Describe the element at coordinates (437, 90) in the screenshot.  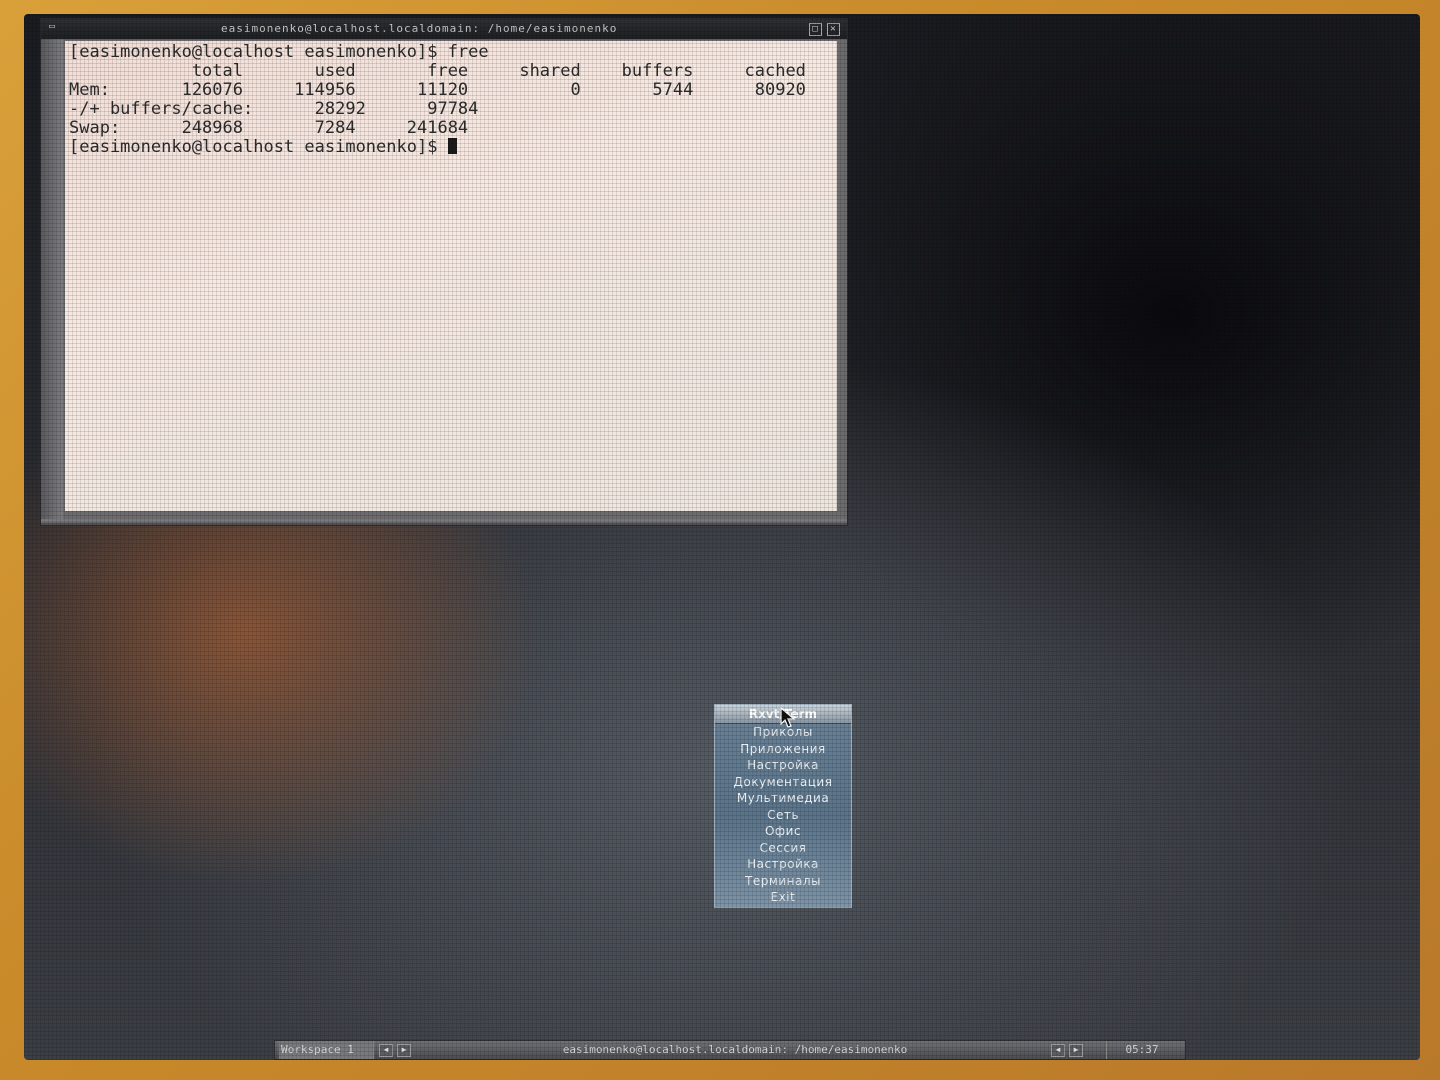
I see `terminal-line: Mem: 126076 114956 11120 0 5744 80920` at that location.